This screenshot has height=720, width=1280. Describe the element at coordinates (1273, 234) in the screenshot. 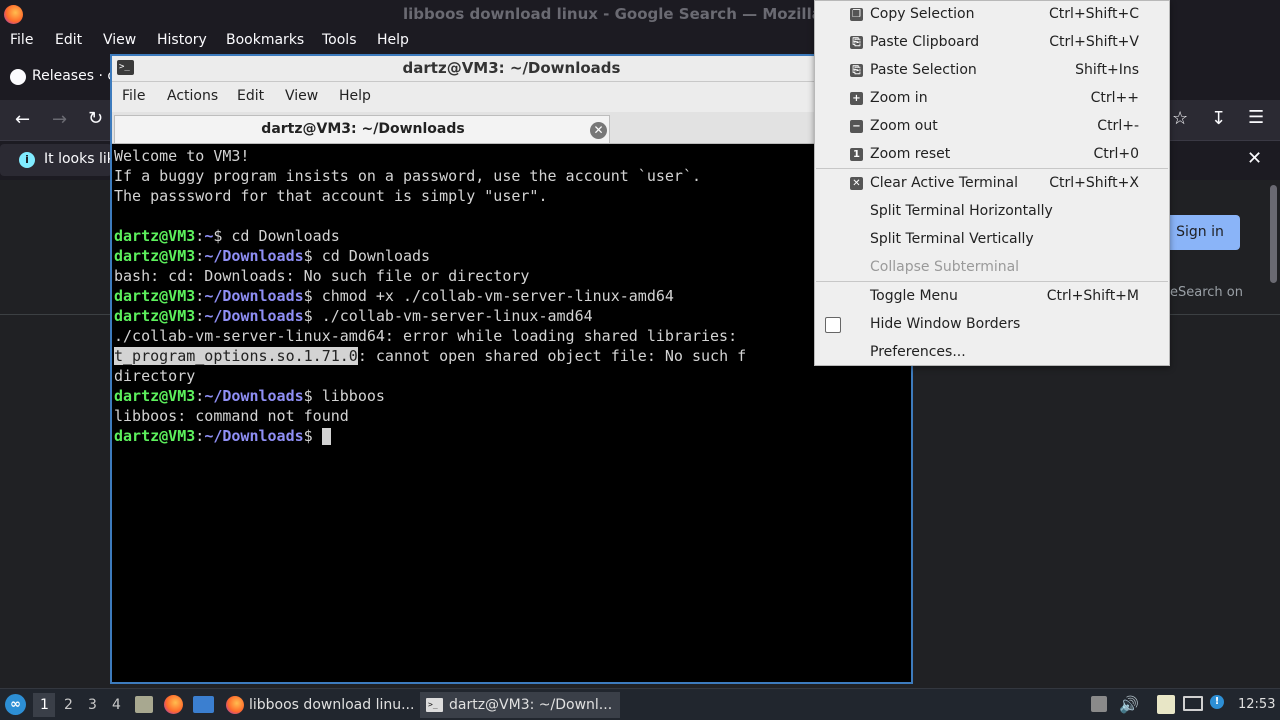

I see `page-scrollbar` at that location.